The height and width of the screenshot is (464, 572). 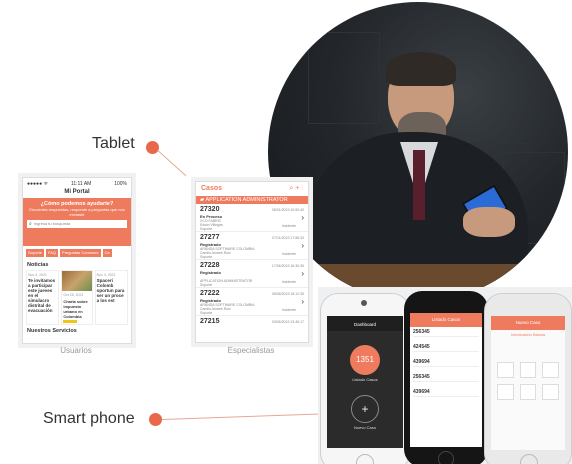 What do you see at coordinates (241, 416) in the screenshot?
I see `smartphone-connector` at bounding box center [241, 416].